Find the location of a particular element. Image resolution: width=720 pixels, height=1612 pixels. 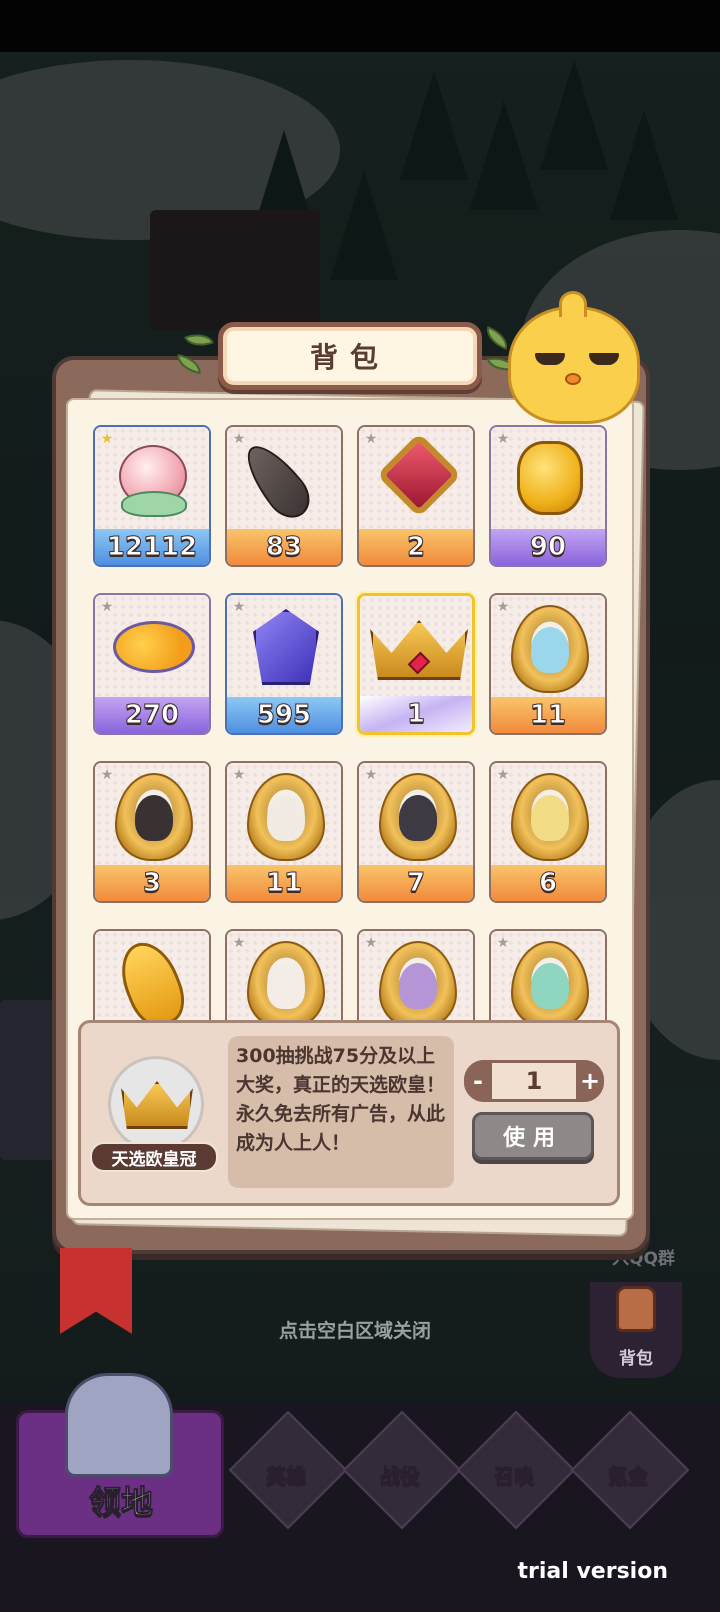

selected-item-icon is located at coordinates (156, 1104).